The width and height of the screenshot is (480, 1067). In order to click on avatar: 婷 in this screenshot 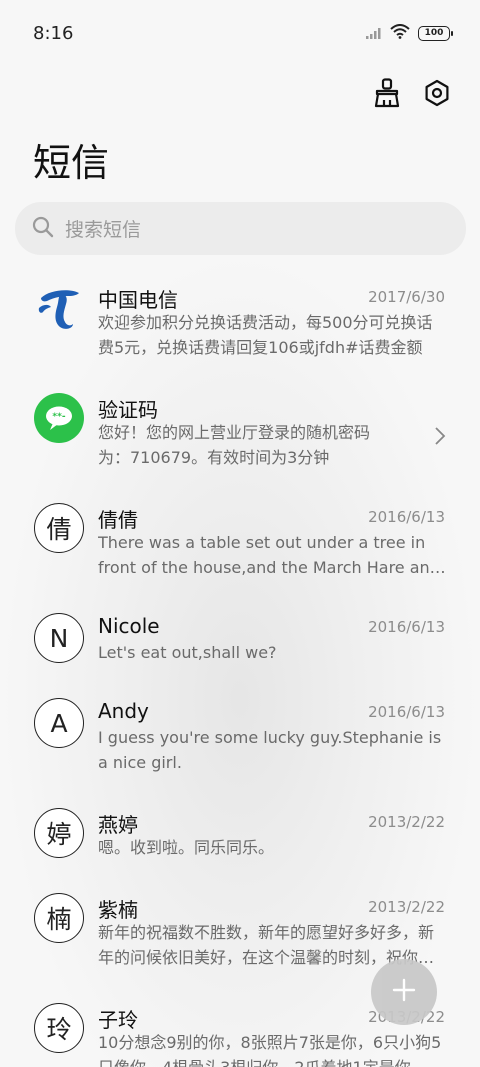, I will do `click(59, 833)`.